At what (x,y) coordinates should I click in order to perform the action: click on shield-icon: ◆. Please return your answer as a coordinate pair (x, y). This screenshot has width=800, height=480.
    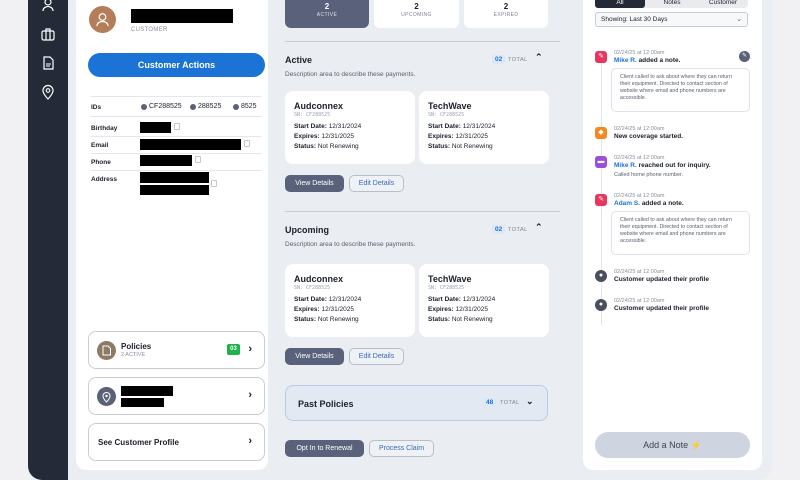
    Looking at the image, I should click on (601, 133).